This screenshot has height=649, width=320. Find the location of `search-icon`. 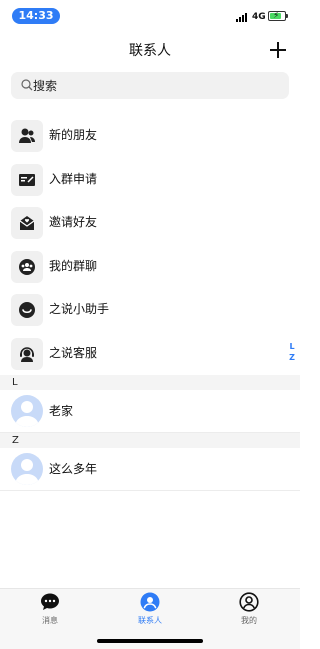

search-icon is located at coordinates (27, 85).